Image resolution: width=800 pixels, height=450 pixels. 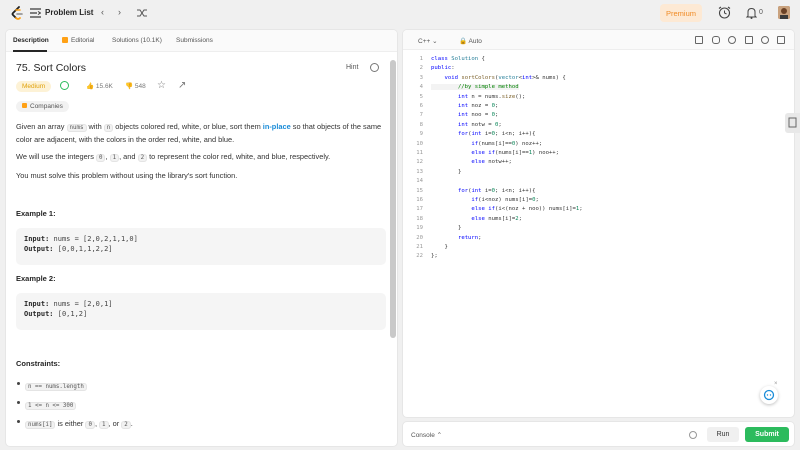 I want to click on line-number: 18, so click(x=419, y=218).